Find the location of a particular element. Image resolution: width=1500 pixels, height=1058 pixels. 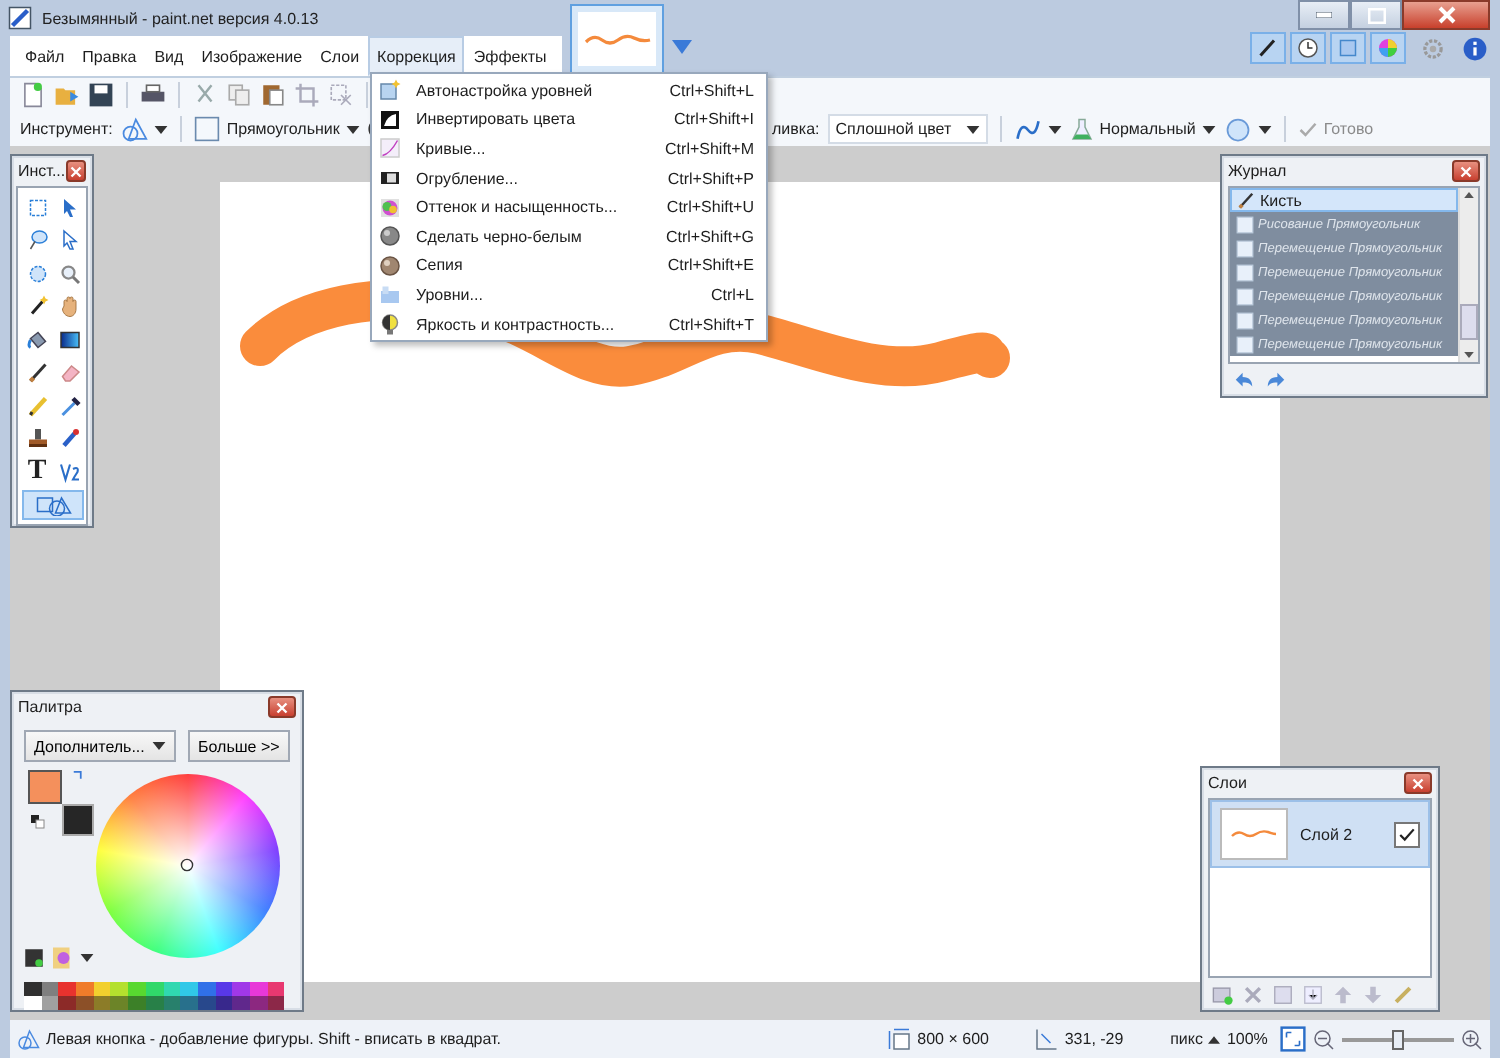

scrollbar is located at coordinates (1468, 275).